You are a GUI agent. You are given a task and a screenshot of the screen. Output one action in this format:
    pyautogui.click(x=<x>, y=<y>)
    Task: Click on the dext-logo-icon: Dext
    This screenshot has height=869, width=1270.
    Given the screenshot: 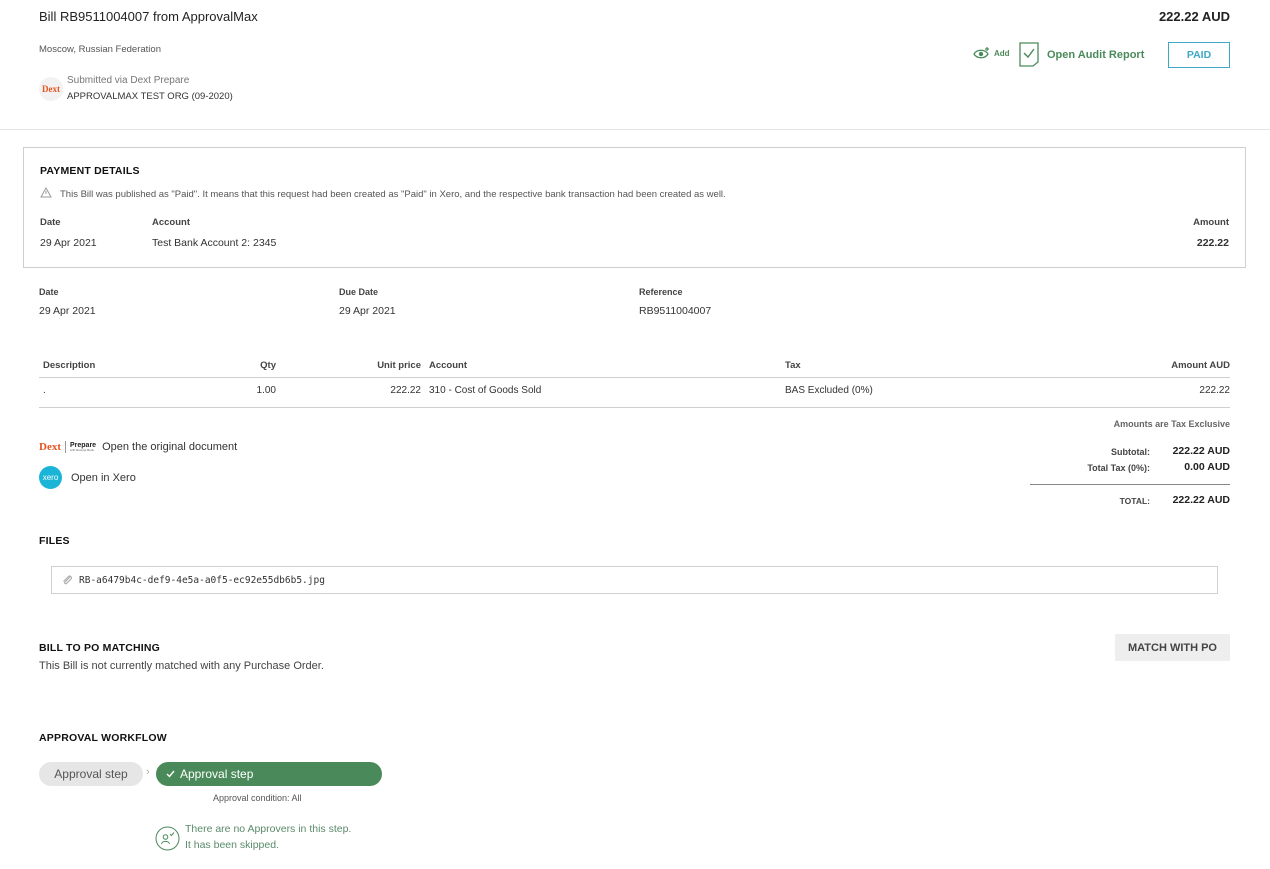 What is the action you would take?
    pyautogui.click(x=50, y=447)
    